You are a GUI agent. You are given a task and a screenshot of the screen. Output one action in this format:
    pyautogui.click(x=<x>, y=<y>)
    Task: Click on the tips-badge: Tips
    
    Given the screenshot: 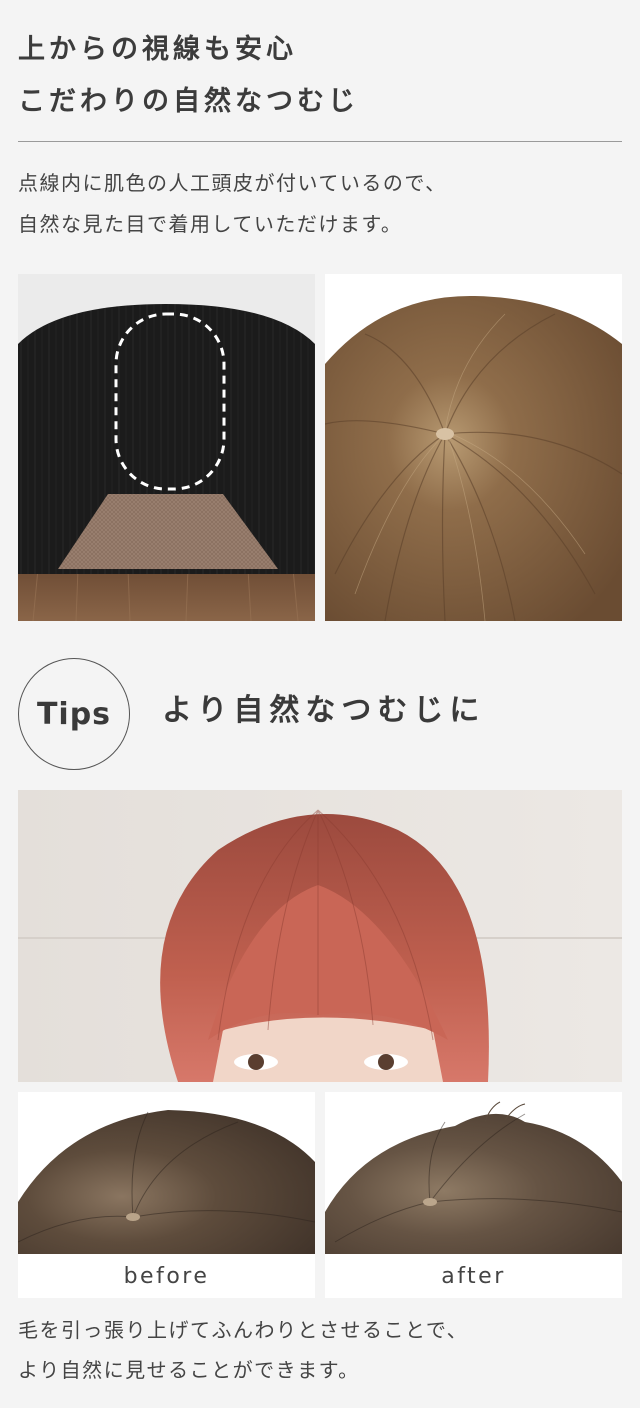 What is the action you would take?
    pyautogui.click(x=74, y=714)
    